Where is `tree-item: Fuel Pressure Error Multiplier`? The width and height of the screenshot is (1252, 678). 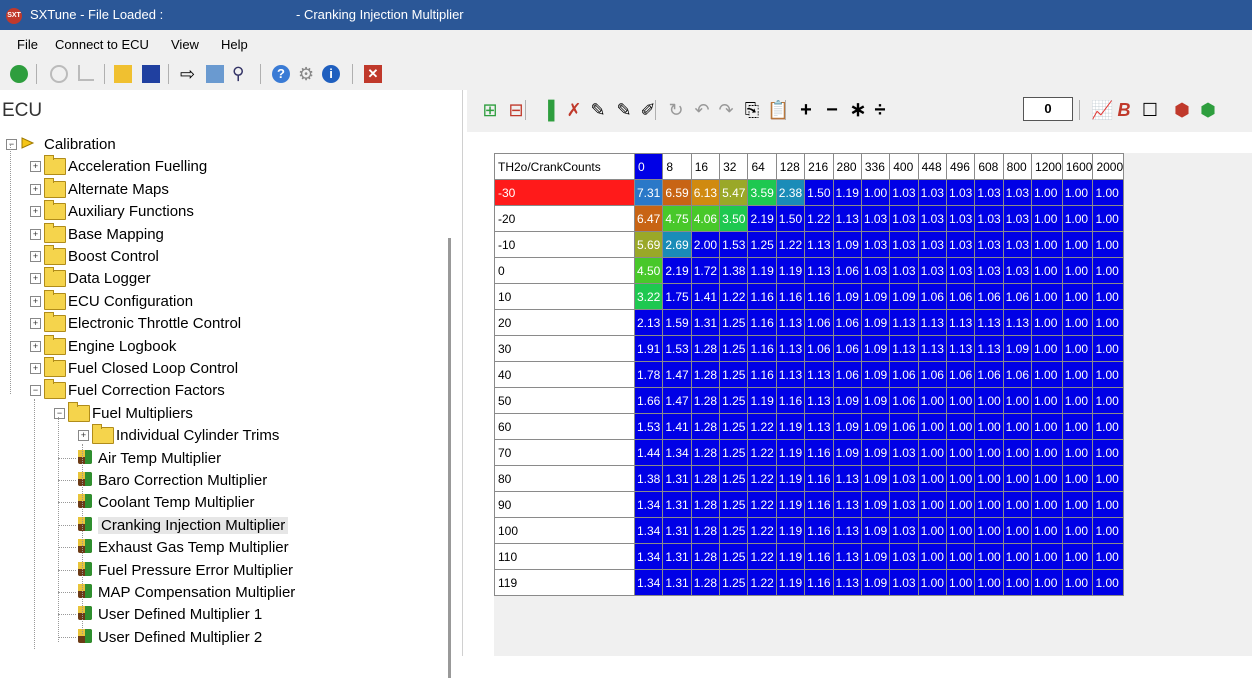 tree-item: Fuel Pressure Error Multiplier is located at coordinates (220, 571).